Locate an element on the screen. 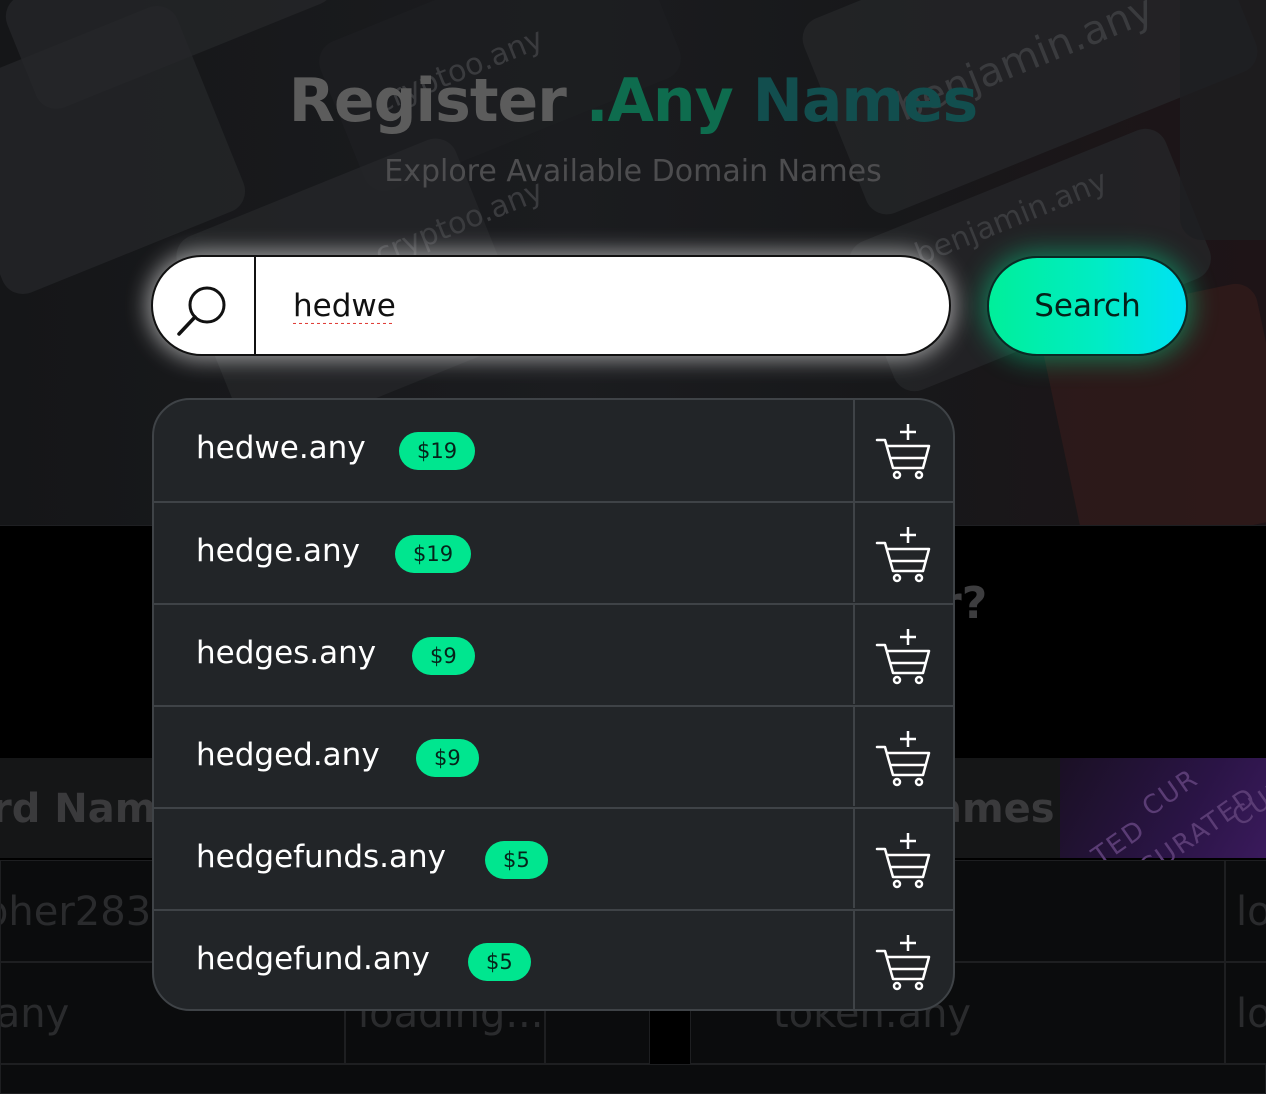 The height and width of the screenshot is (1094, 1266). result-row: hedgefunds.any $5 is located at coordinates (553, 857).